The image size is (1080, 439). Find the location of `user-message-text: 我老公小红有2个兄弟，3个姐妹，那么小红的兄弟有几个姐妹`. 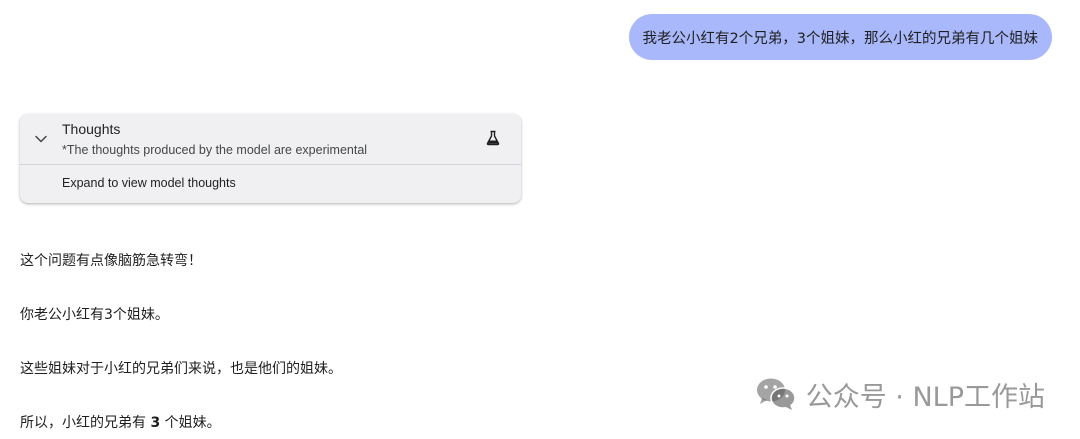

user-message-text: 我老公小红有2个兄弟，3个姐妹，那么小红的兄弟有几个姐妹 is located at coordinates (840, 38).